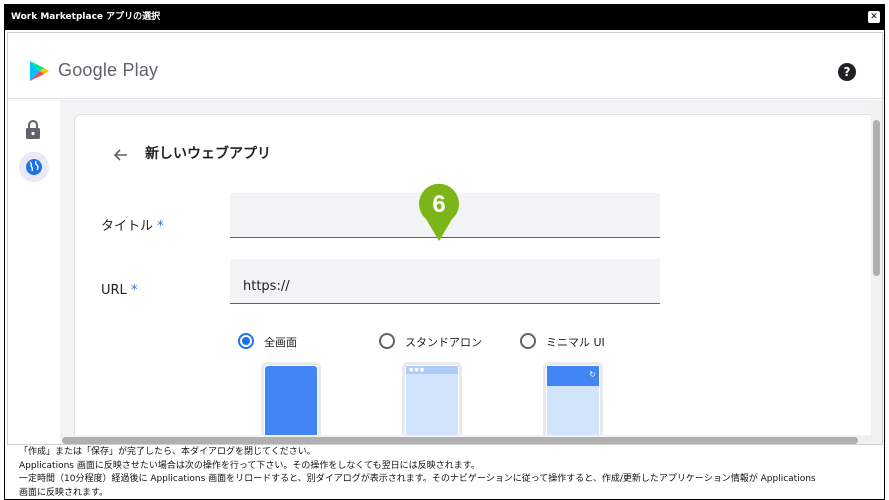 The width and height of the screenshot is (889, 500). What do you see at coordinates (246, 341) in the screenshot?
I see `radio-fullscreen-button` at bounding box center [246, 341].